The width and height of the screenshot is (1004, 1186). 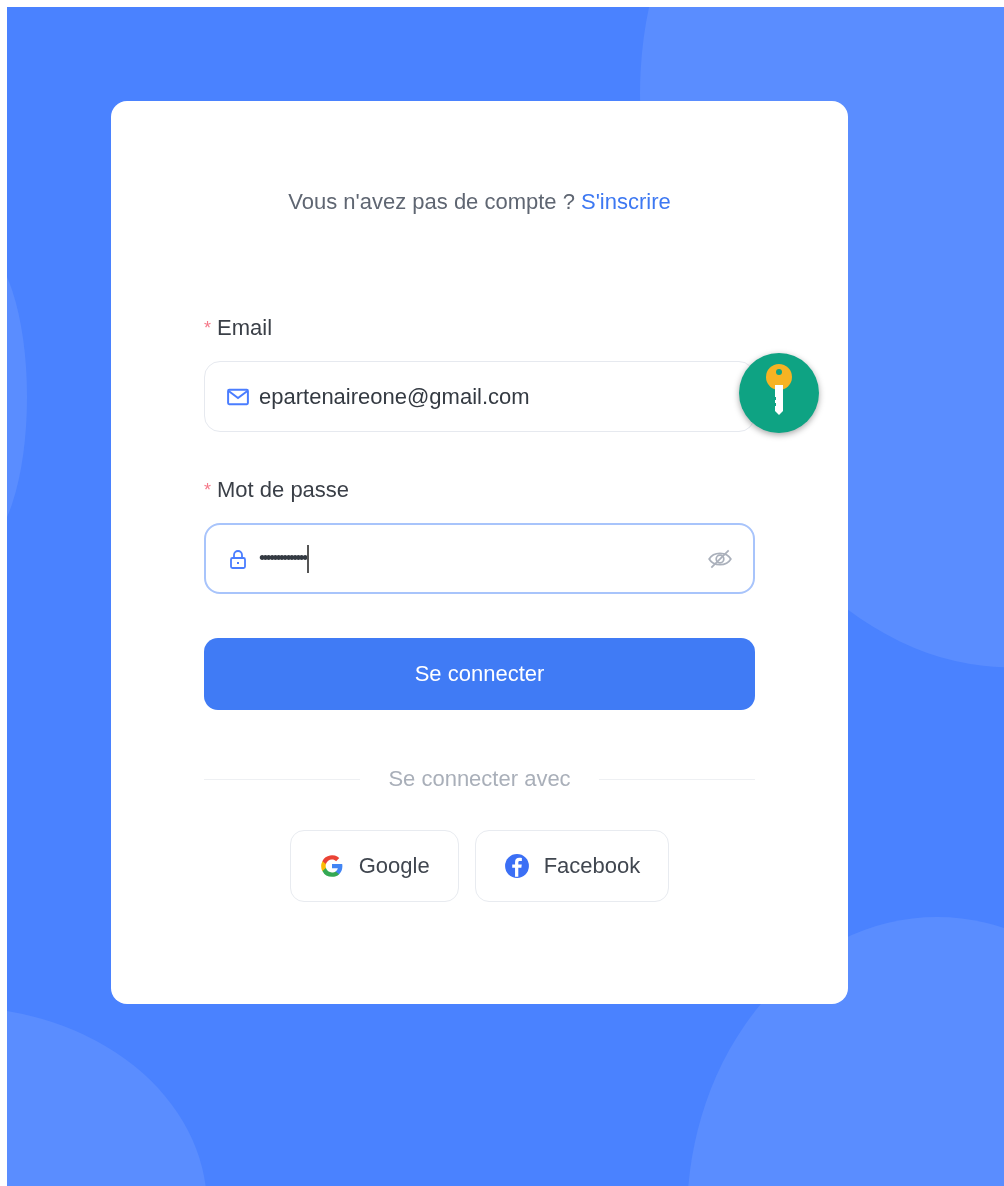 I want to click on lock-icon, so click(x=238, y=558).